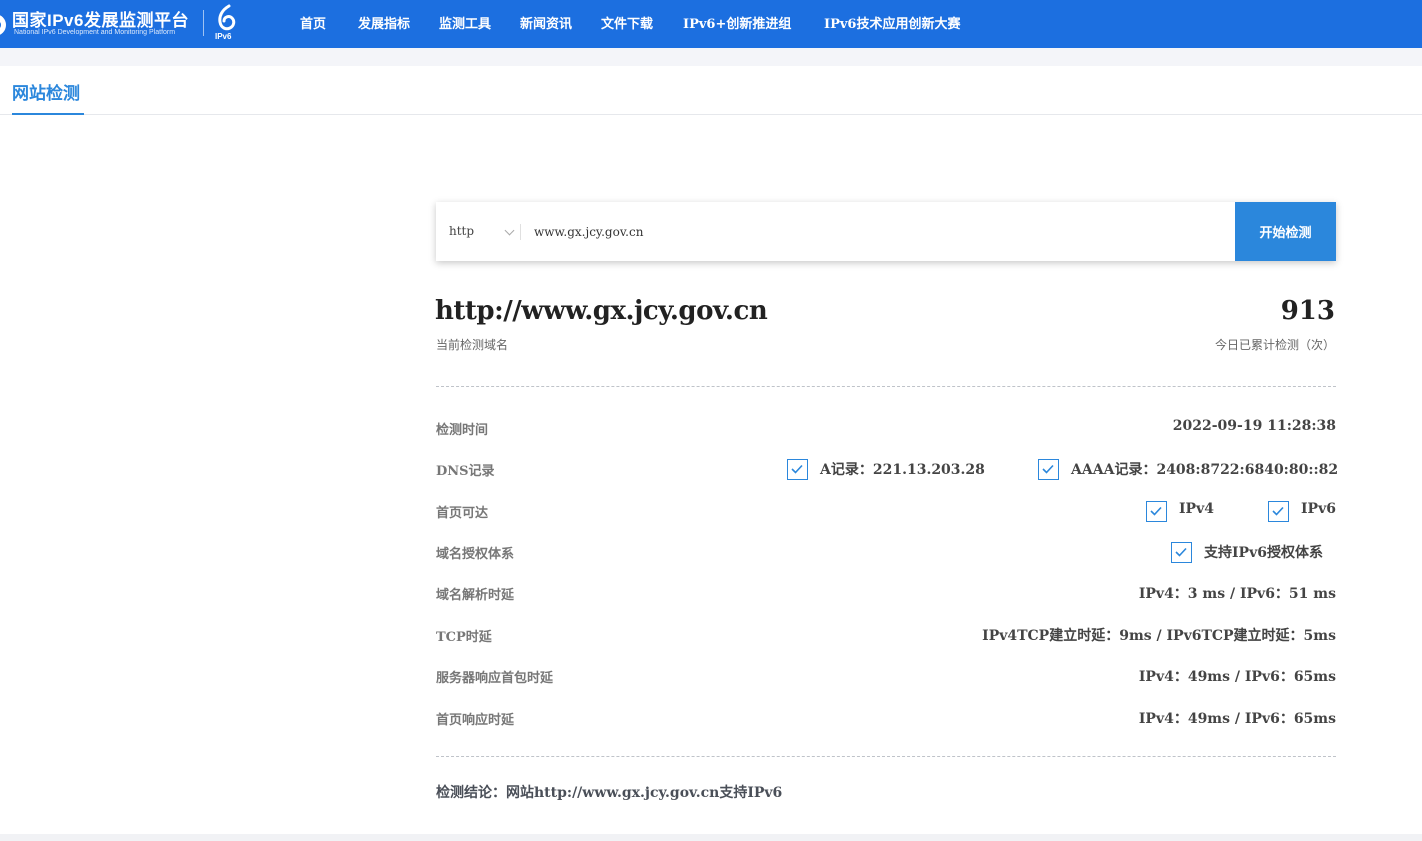 The width and height of the screenshot is (1422, 841). What do you see at coordinates (902, 470) in the screenshot?
I see `a-record-text: A记录：221.13.203.28` at bounding box center [902, 470].